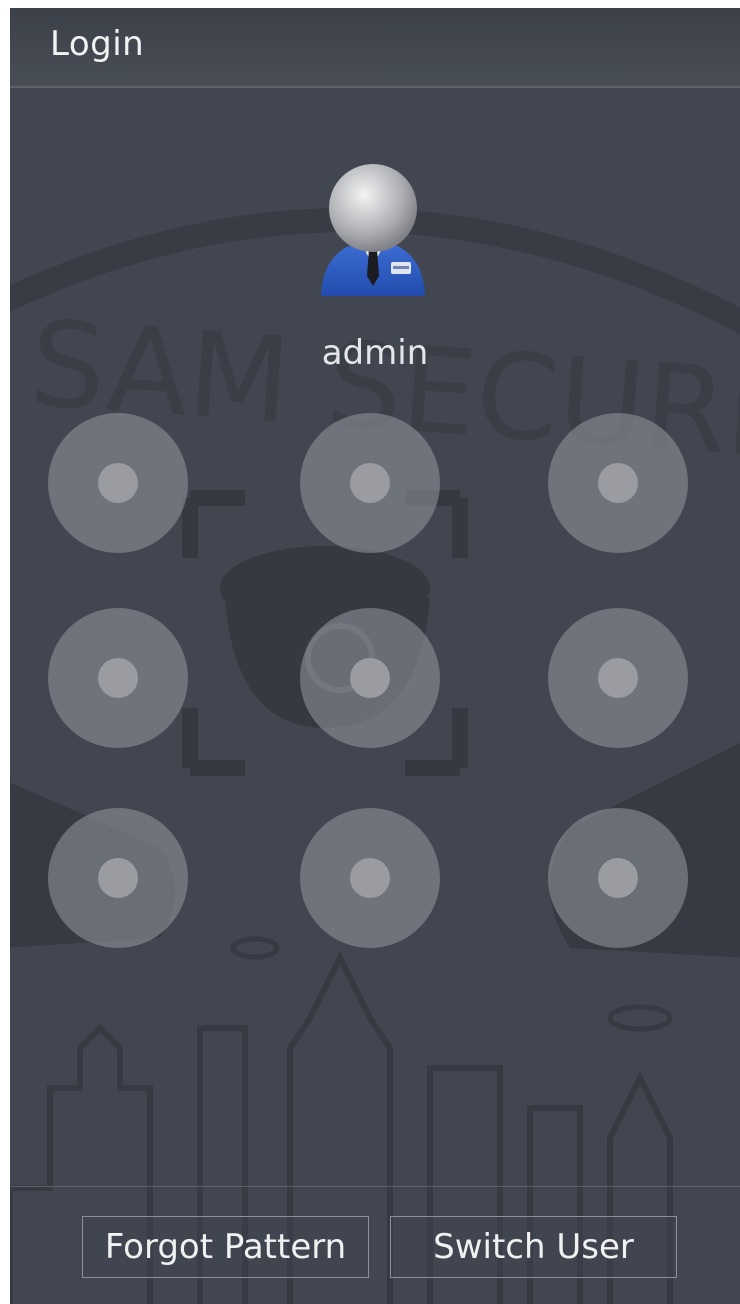 This screenshot has width=740, height=1304. I want to click on admin-user-icon, so click(373, 230).